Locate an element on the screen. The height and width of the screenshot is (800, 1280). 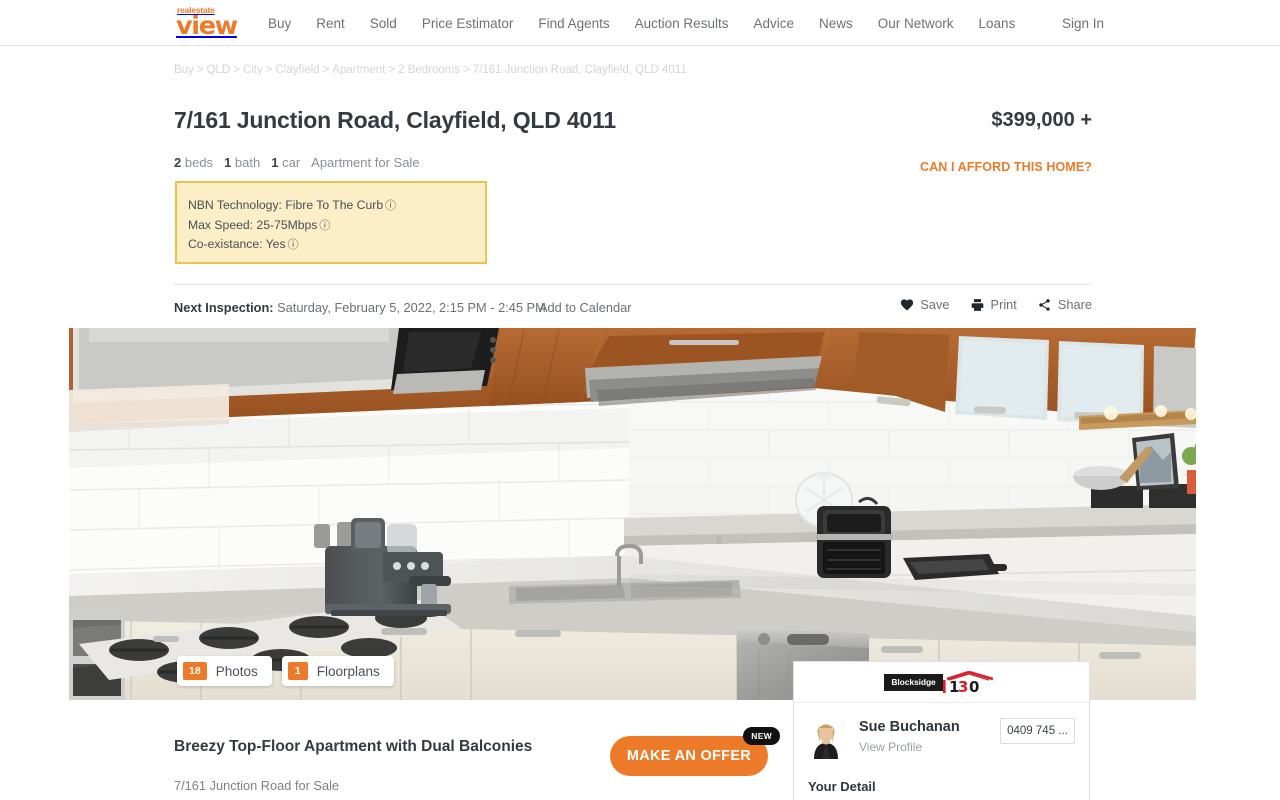
beds-label: beds is located at coordinates (199, 162).